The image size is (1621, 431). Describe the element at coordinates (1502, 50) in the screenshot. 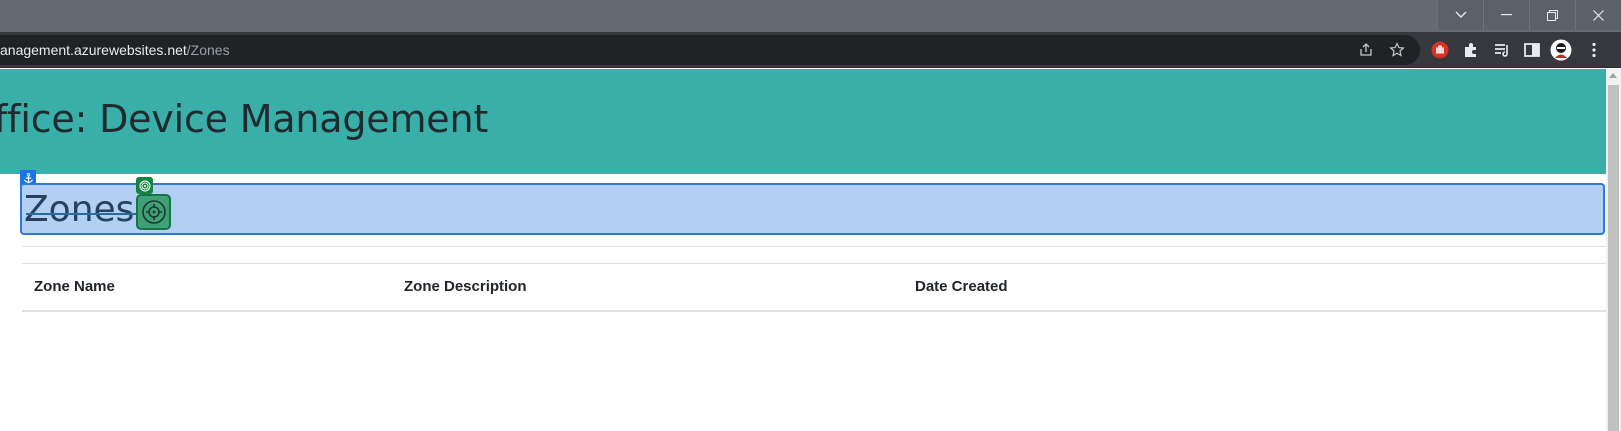

I see `reading-list-icon` at that location.